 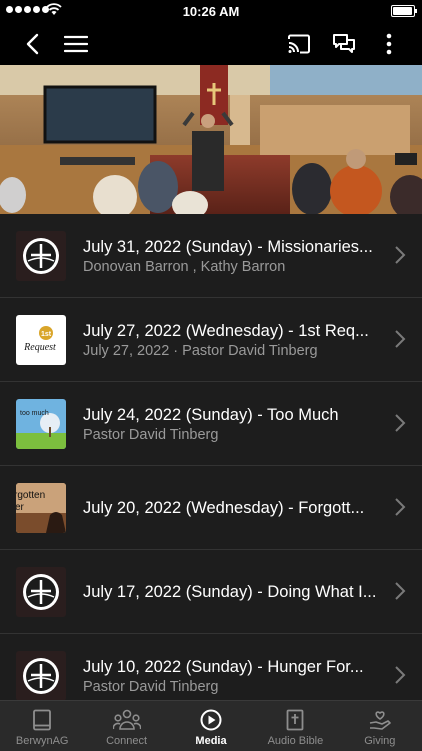 I want to click on tab-label: Giving, so click(x=380, y=741).